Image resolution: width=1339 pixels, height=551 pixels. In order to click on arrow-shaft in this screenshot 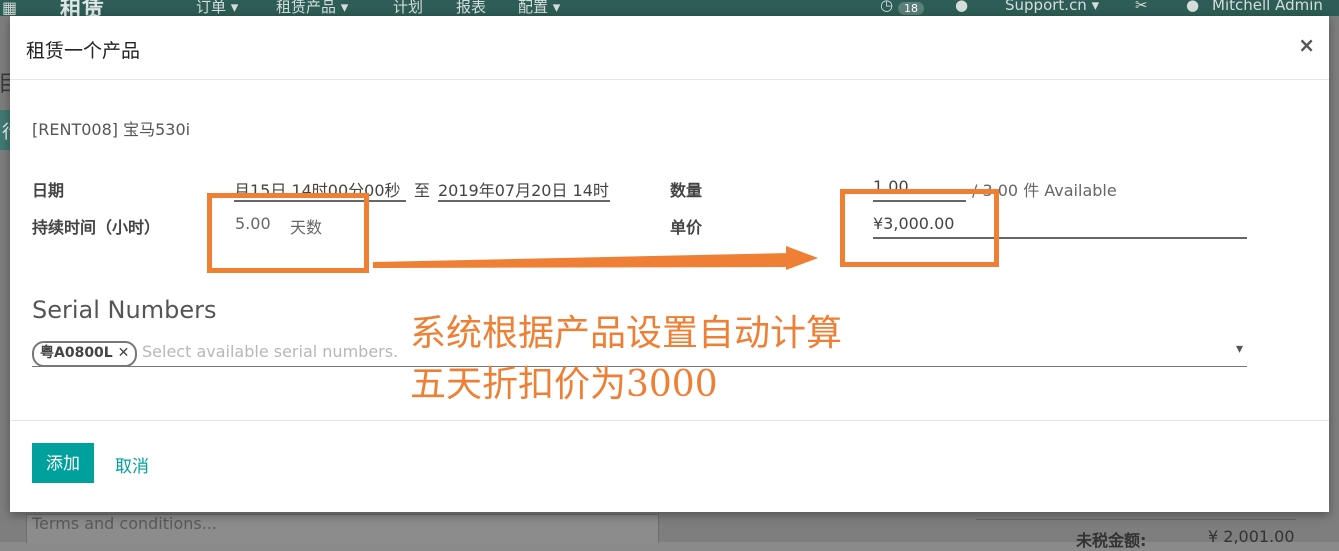, I will do `click(581, 260)`.